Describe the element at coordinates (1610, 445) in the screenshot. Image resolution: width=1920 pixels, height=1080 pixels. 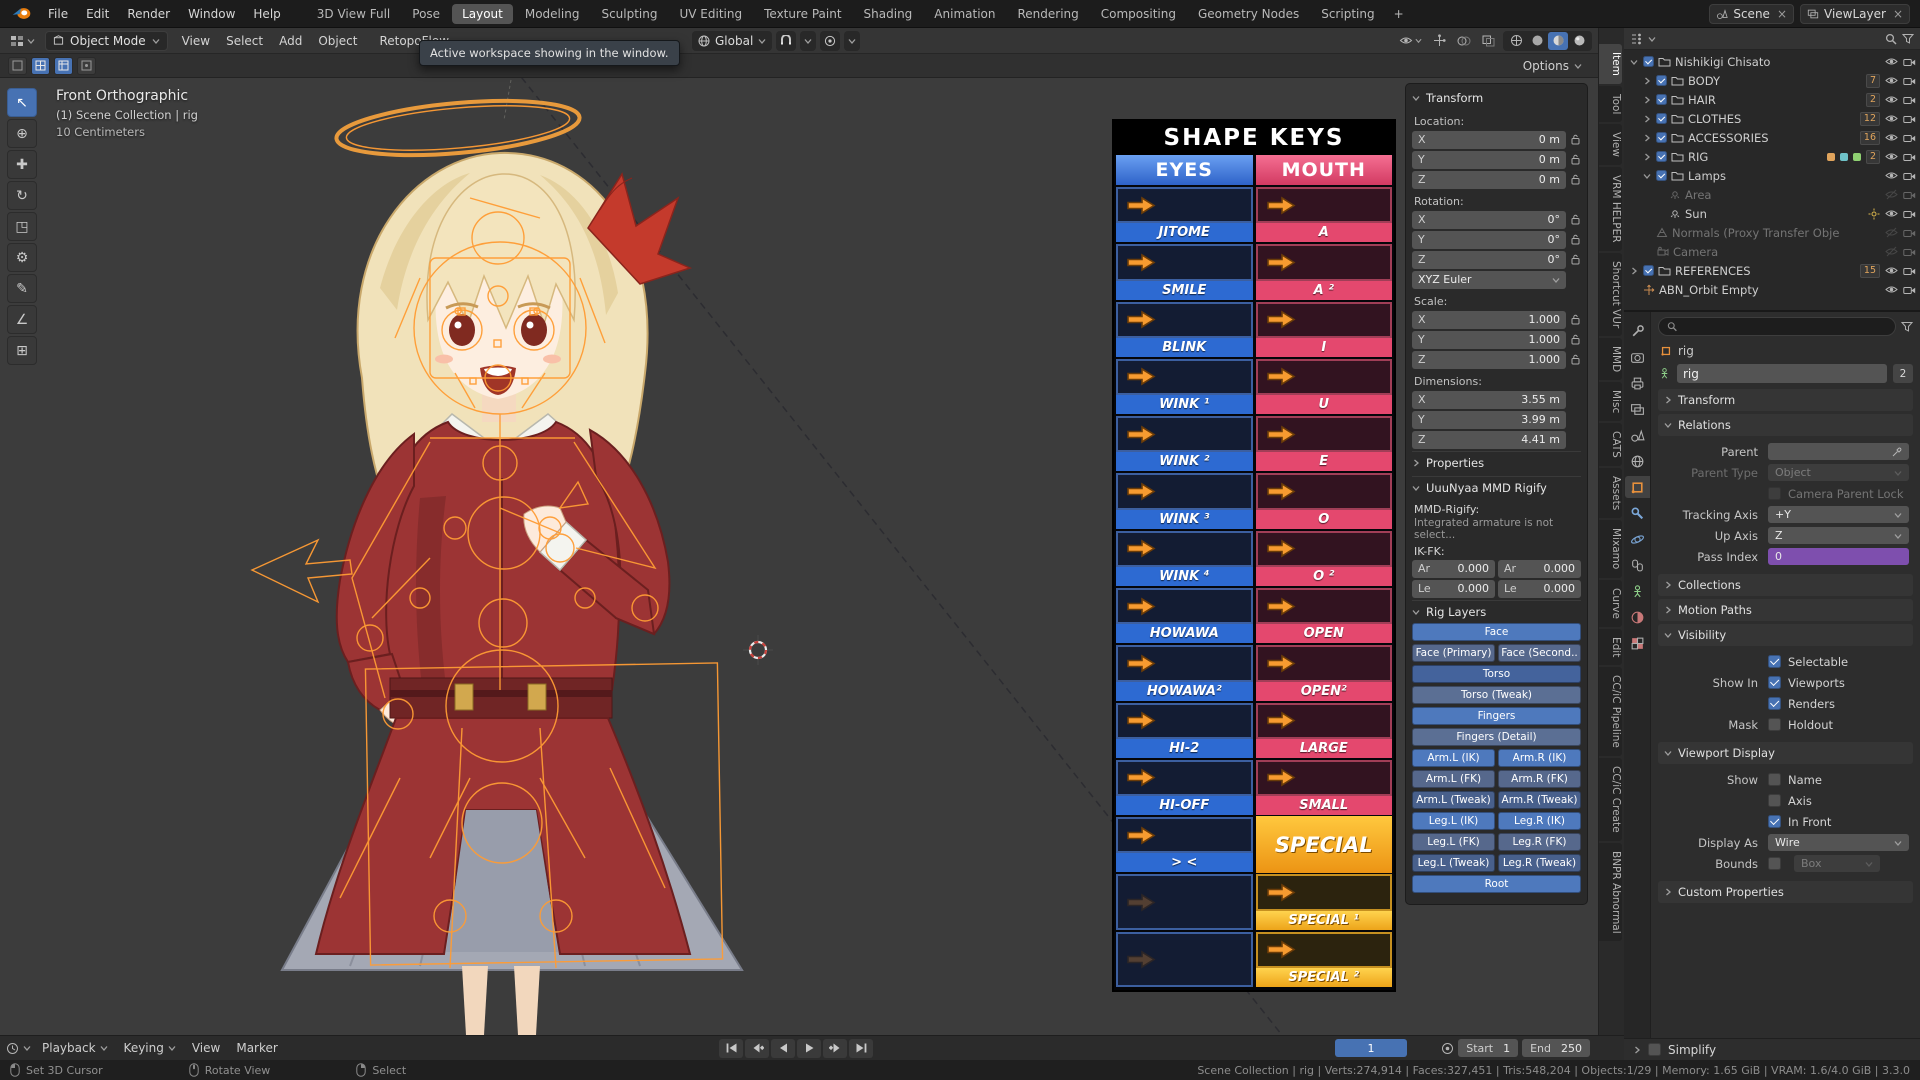
I see `sidebar-tab-cats: CATS` at that location.